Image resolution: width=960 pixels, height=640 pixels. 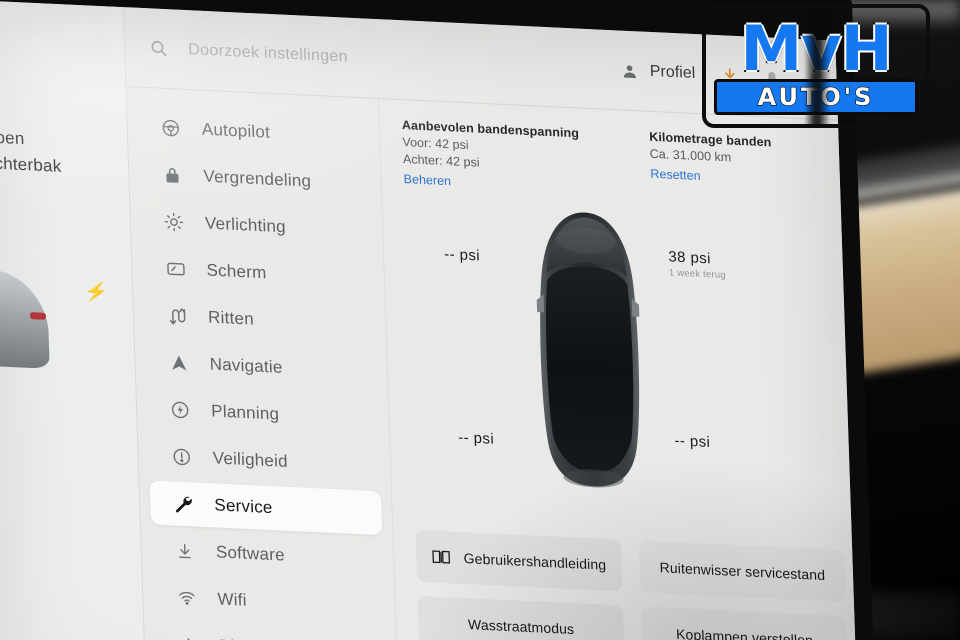 What do you see at coordinates (744, 623) in the screenshot?
I see `headlight-adjust-button: Koplampen verstellen` at bounding box center [744, 623].